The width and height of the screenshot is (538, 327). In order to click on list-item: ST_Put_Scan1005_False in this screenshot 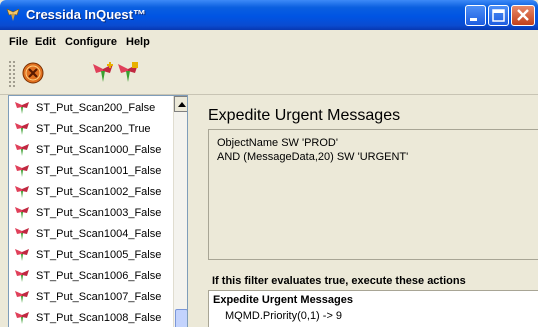, I will do `click(91, 254)`.